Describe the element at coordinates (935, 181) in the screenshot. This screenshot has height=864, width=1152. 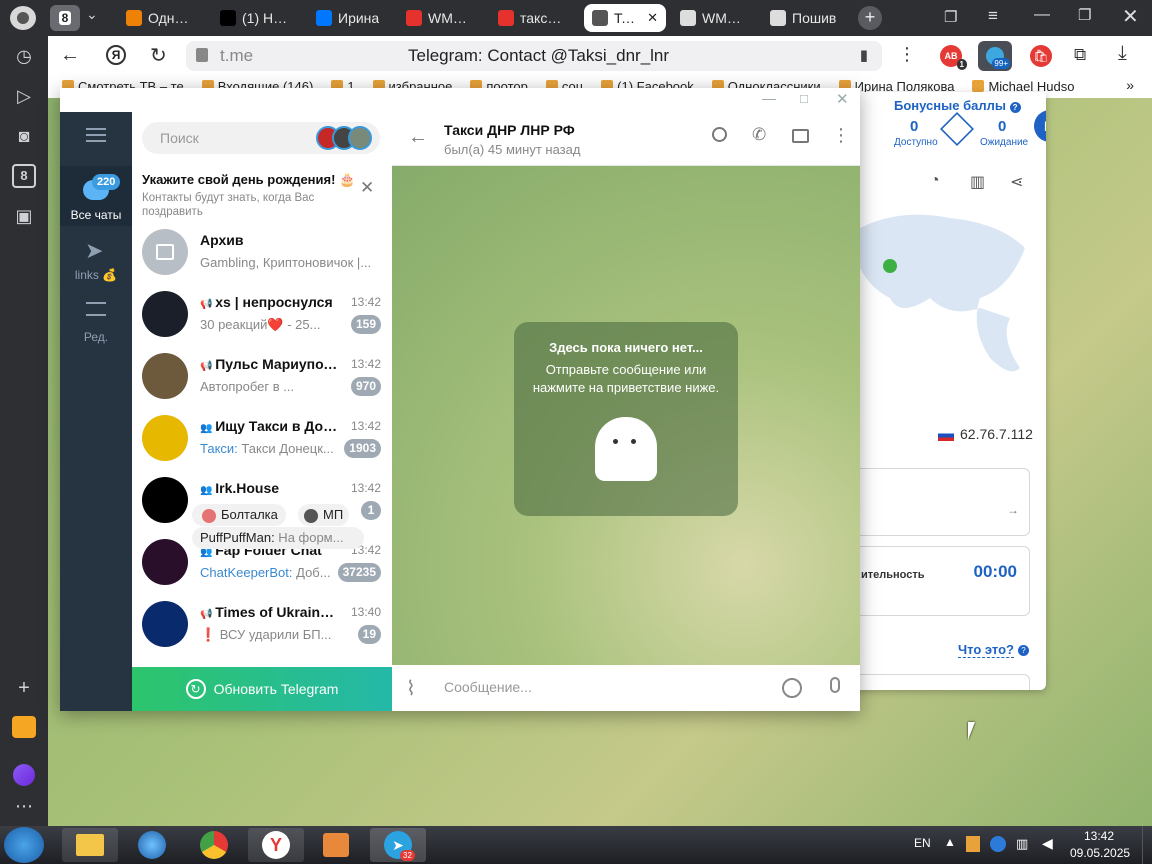
I see `page-speed-icon: ◔` at that location.